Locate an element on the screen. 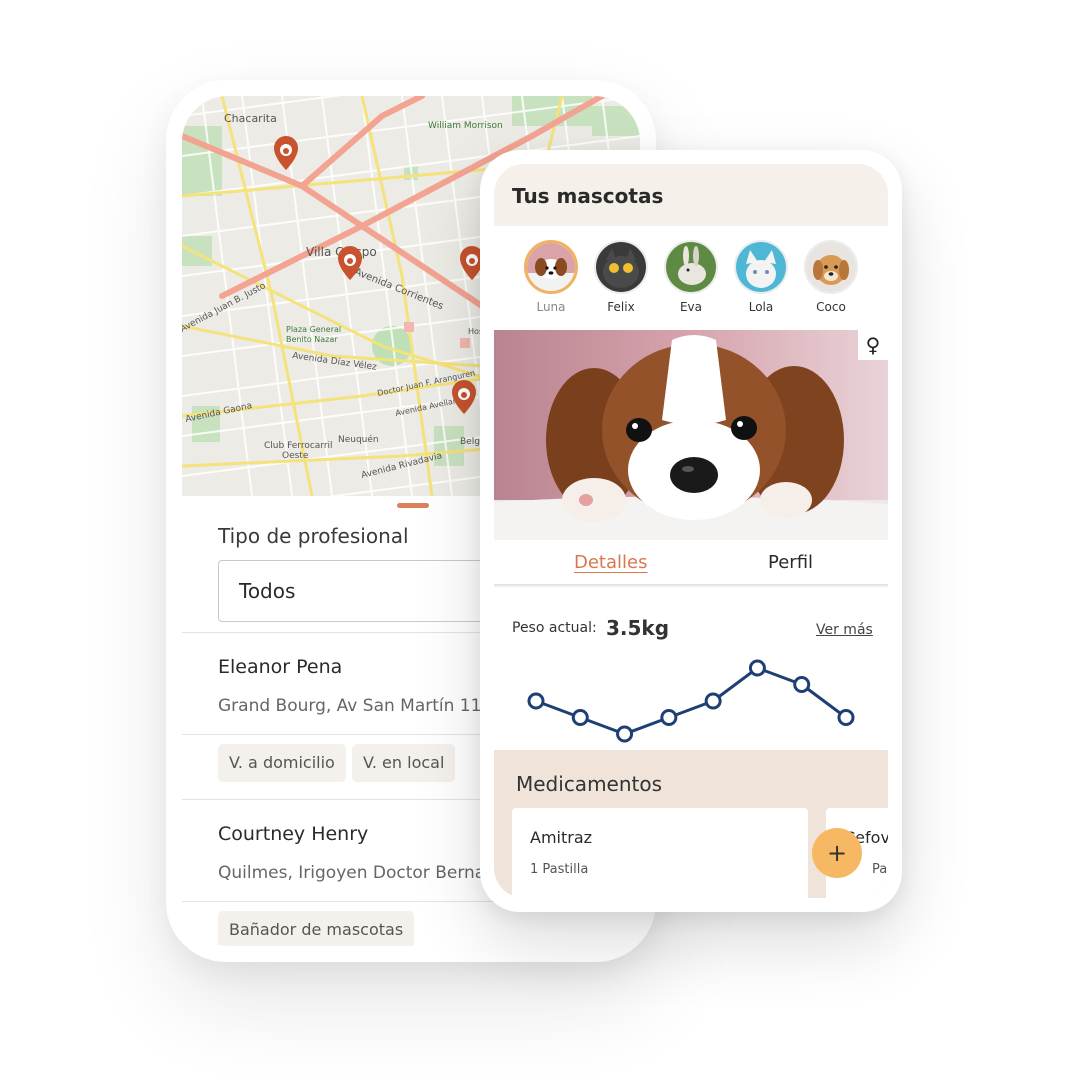  pet-name: Eva is located at coordinates (691, 307).